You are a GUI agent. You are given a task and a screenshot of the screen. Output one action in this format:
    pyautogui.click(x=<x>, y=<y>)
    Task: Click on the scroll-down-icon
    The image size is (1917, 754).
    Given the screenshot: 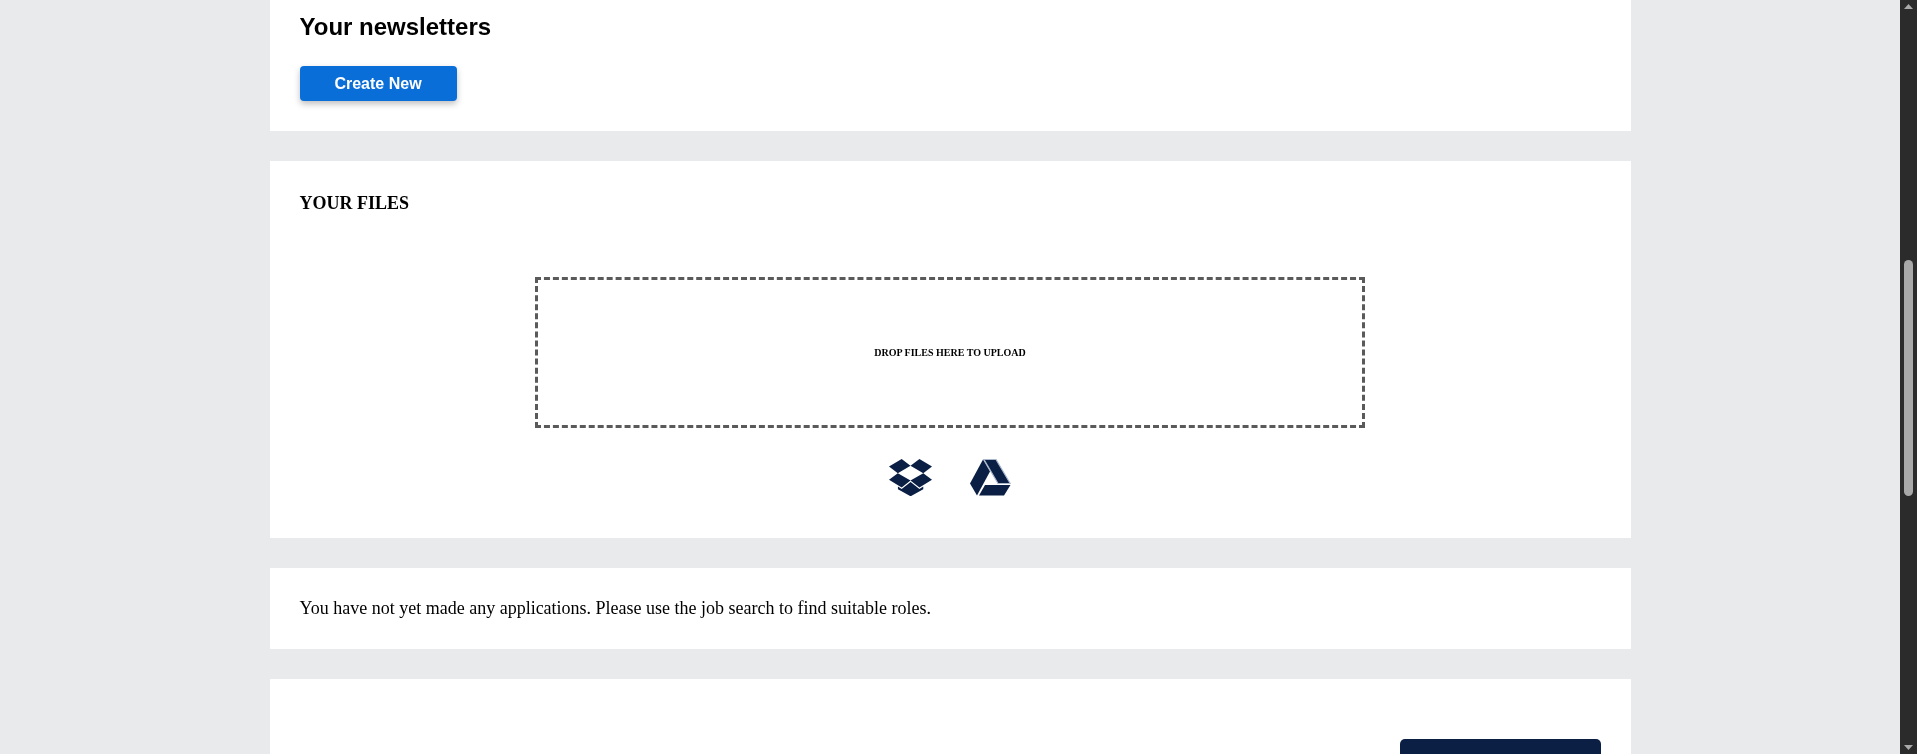 What is the action you would take?
    pyautogui.click(x=1908, y=747)
    